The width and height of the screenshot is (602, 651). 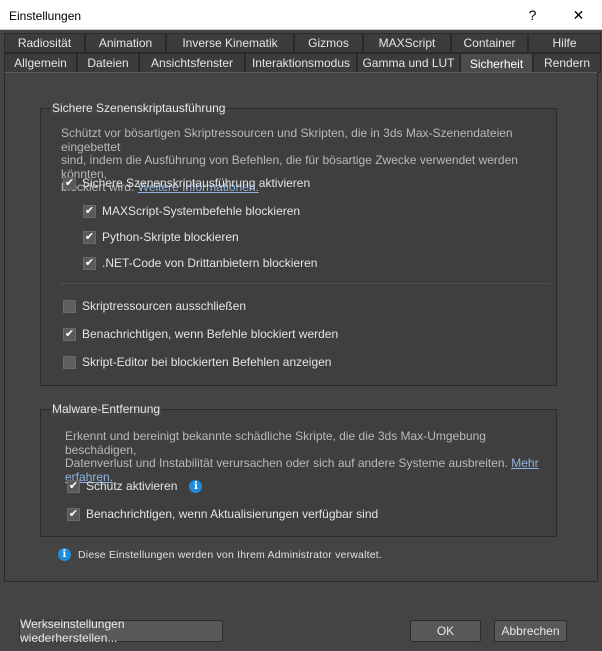 I want to click on help-button: ?, so click(x=532, y=15).